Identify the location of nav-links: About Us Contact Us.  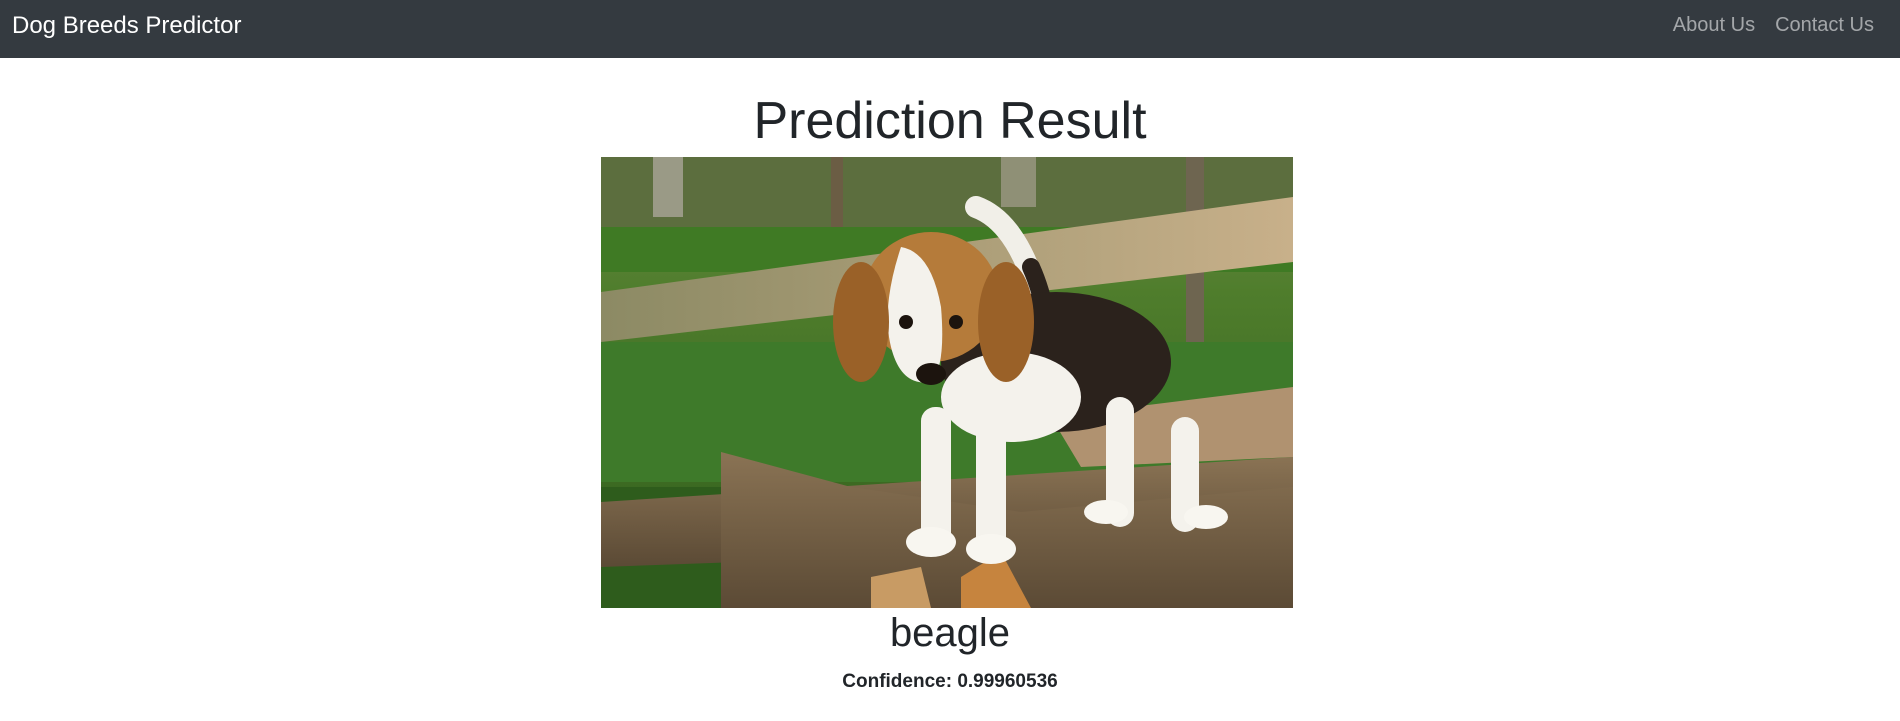
(1773, 25).